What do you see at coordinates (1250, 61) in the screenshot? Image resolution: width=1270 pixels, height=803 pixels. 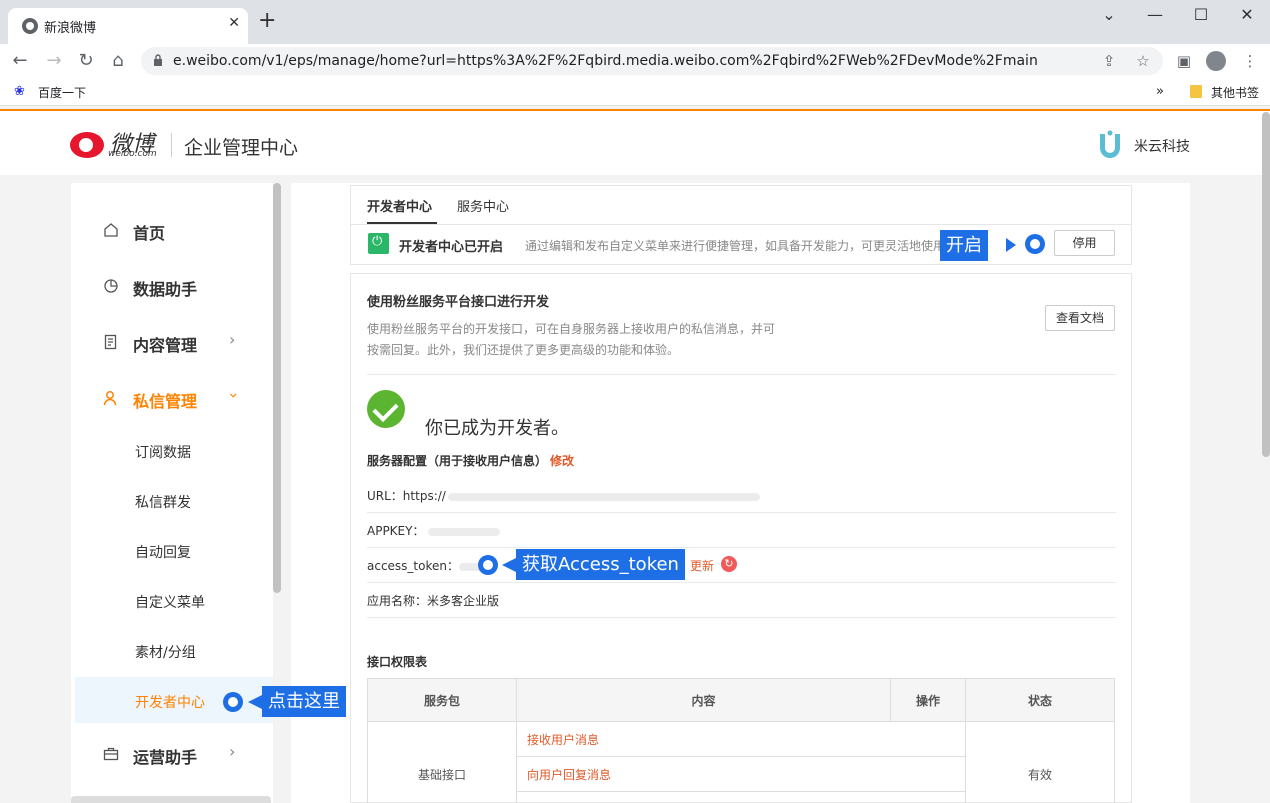 I see `menu-dots-icon: ⋮` at bounding box center [1250, 61].